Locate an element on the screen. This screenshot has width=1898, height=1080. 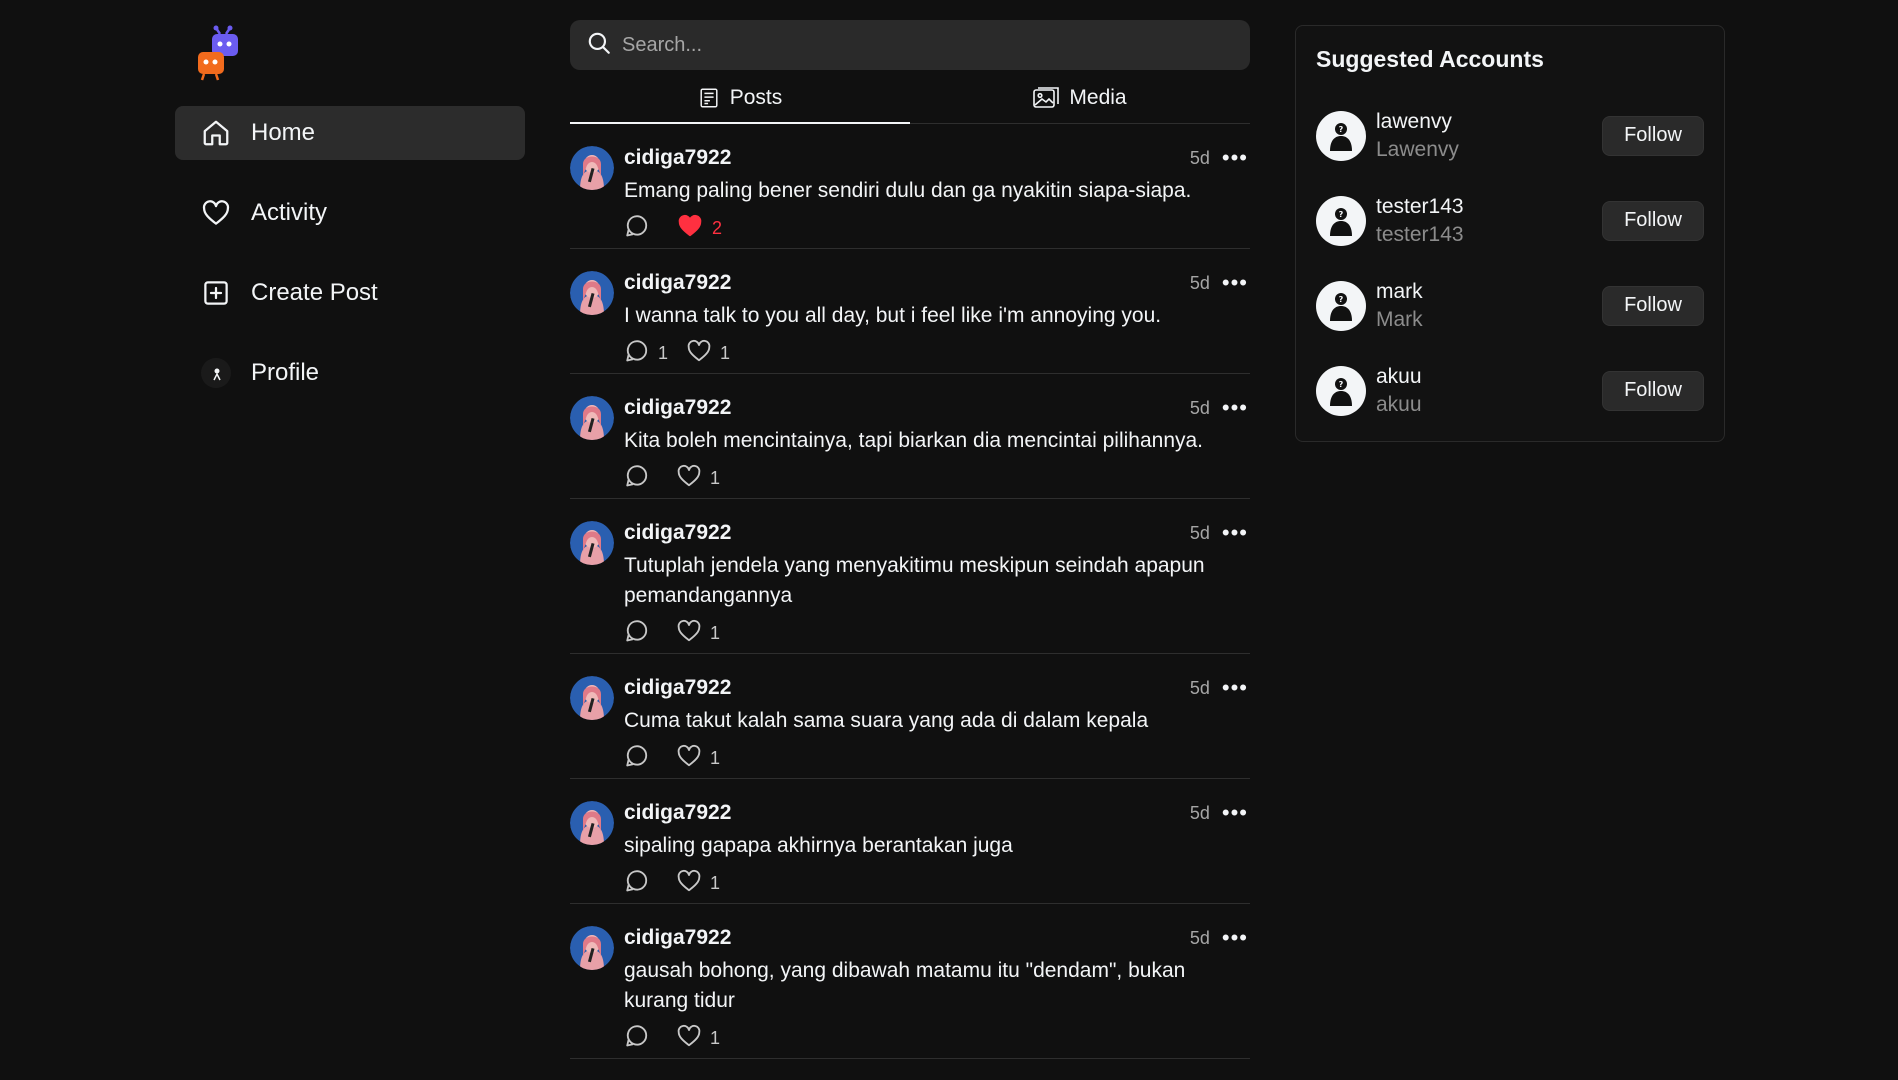
like-button: 2 is located at coordinates (699, 228).